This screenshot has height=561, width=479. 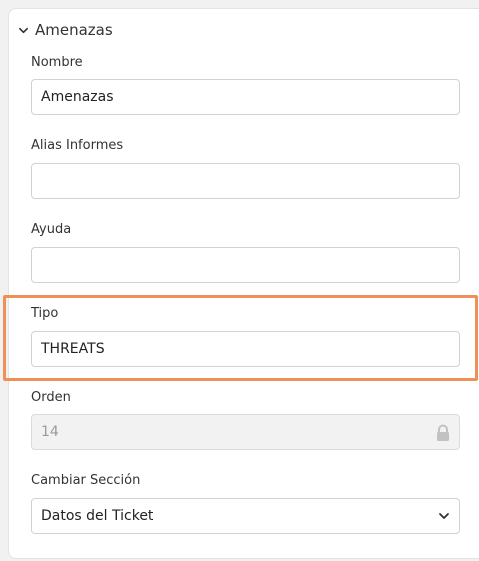 I want to click on section-title: Amenazas, so click(x=74, y=30).